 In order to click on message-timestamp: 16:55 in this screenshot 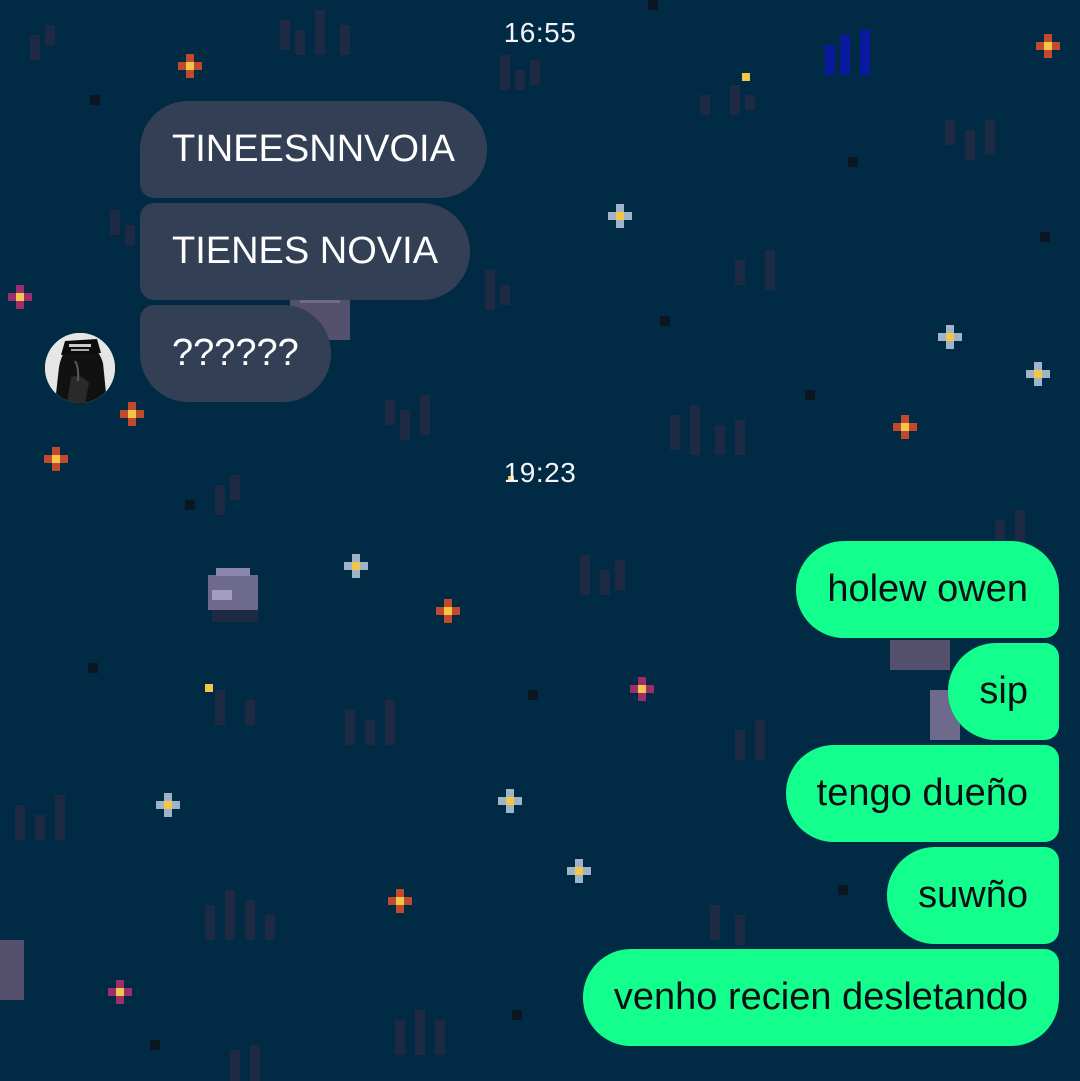, I will do `click(540, 32)`.